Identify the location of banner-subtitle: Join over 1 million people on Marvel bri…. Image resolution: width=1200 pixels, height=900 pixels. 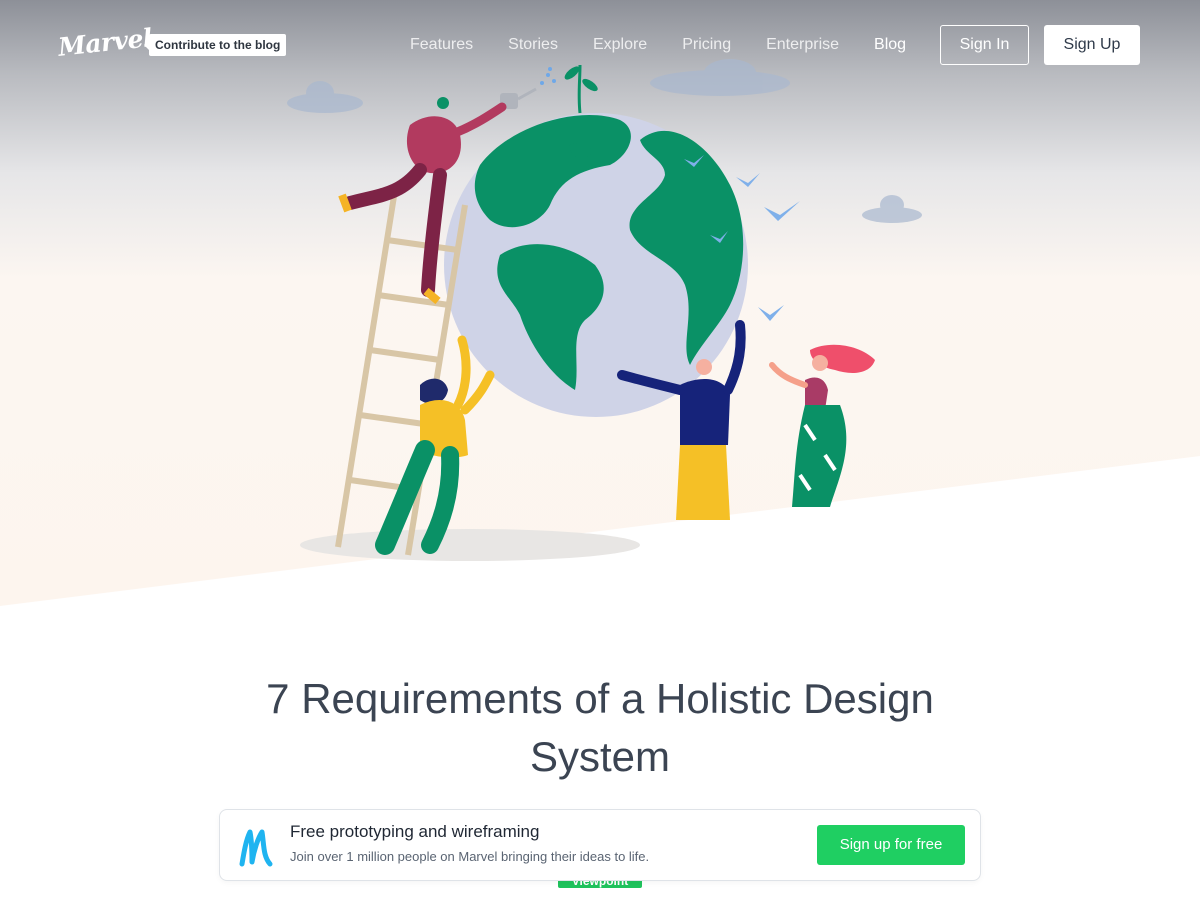
(470, 856).